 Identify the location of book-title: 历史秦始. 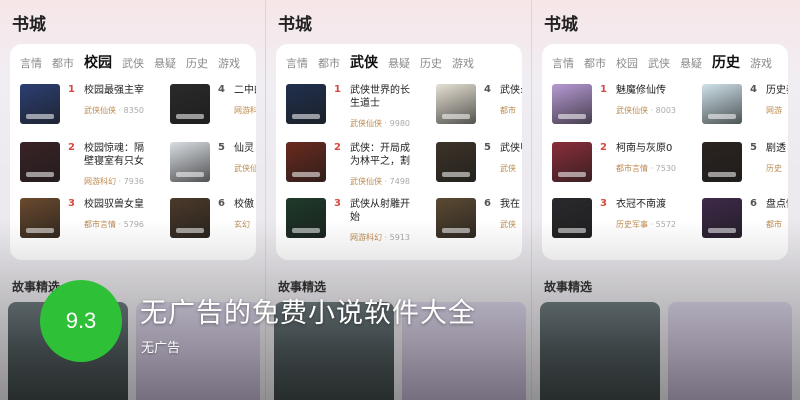
(777, 90).